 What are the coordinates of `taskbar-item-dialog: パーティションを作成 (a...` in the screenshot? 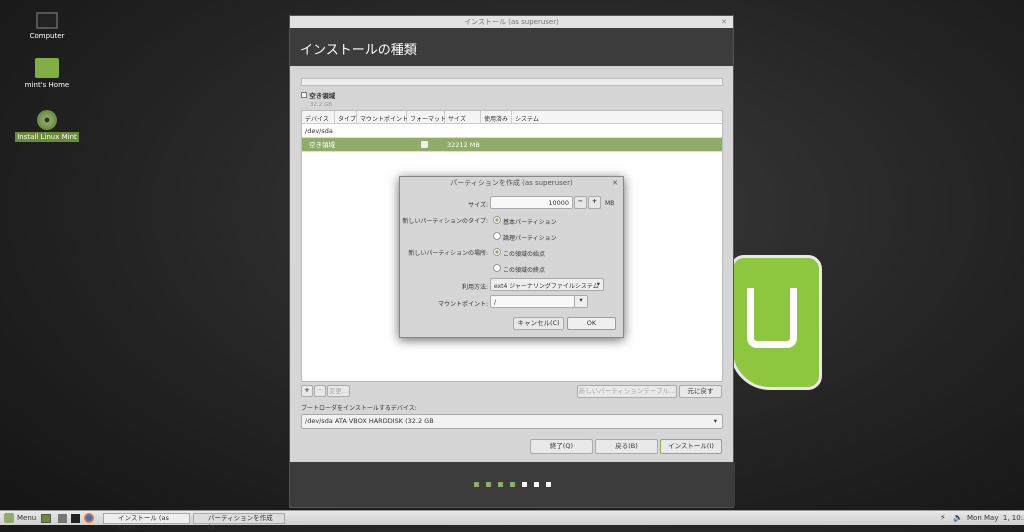 It's located at (239, 522).